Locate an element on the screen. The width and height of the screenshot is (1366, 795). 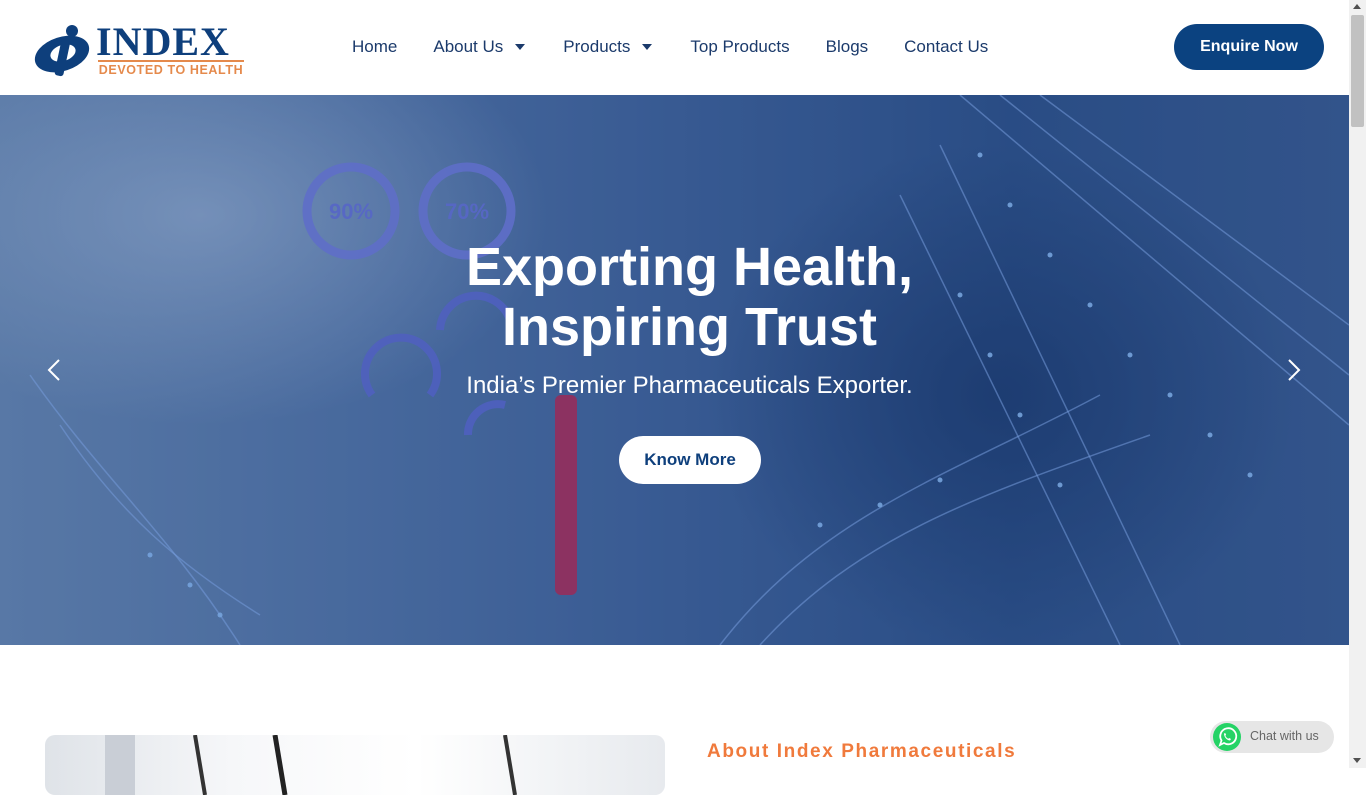
about-heading: About Index Pharmaceuticals is located at coordinates (862, 751).